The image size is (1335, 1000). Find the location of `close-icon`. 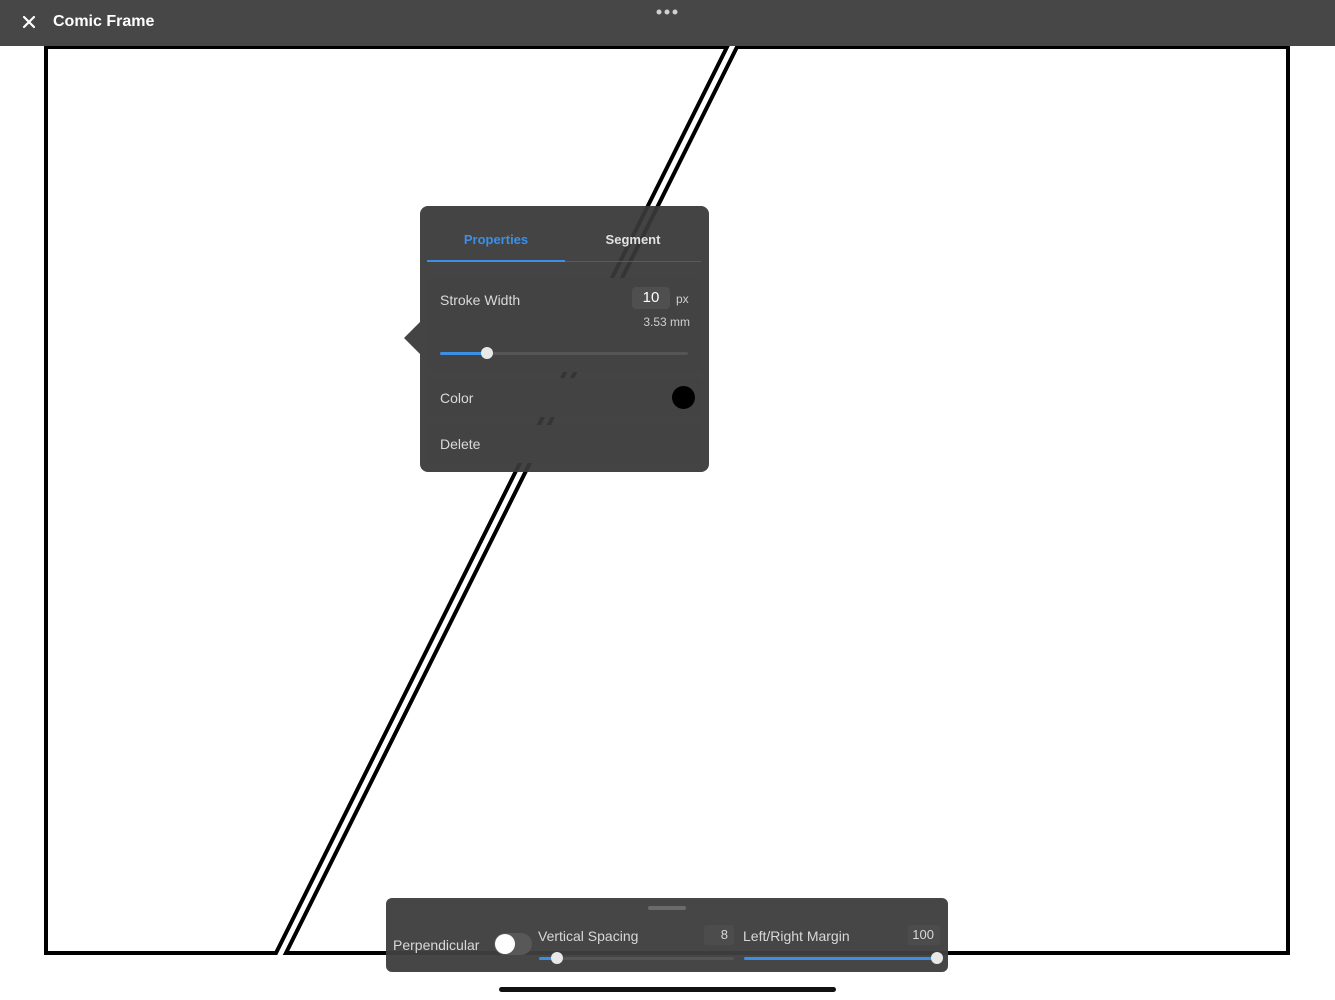

close-icon is located at coordinates (29, 22).